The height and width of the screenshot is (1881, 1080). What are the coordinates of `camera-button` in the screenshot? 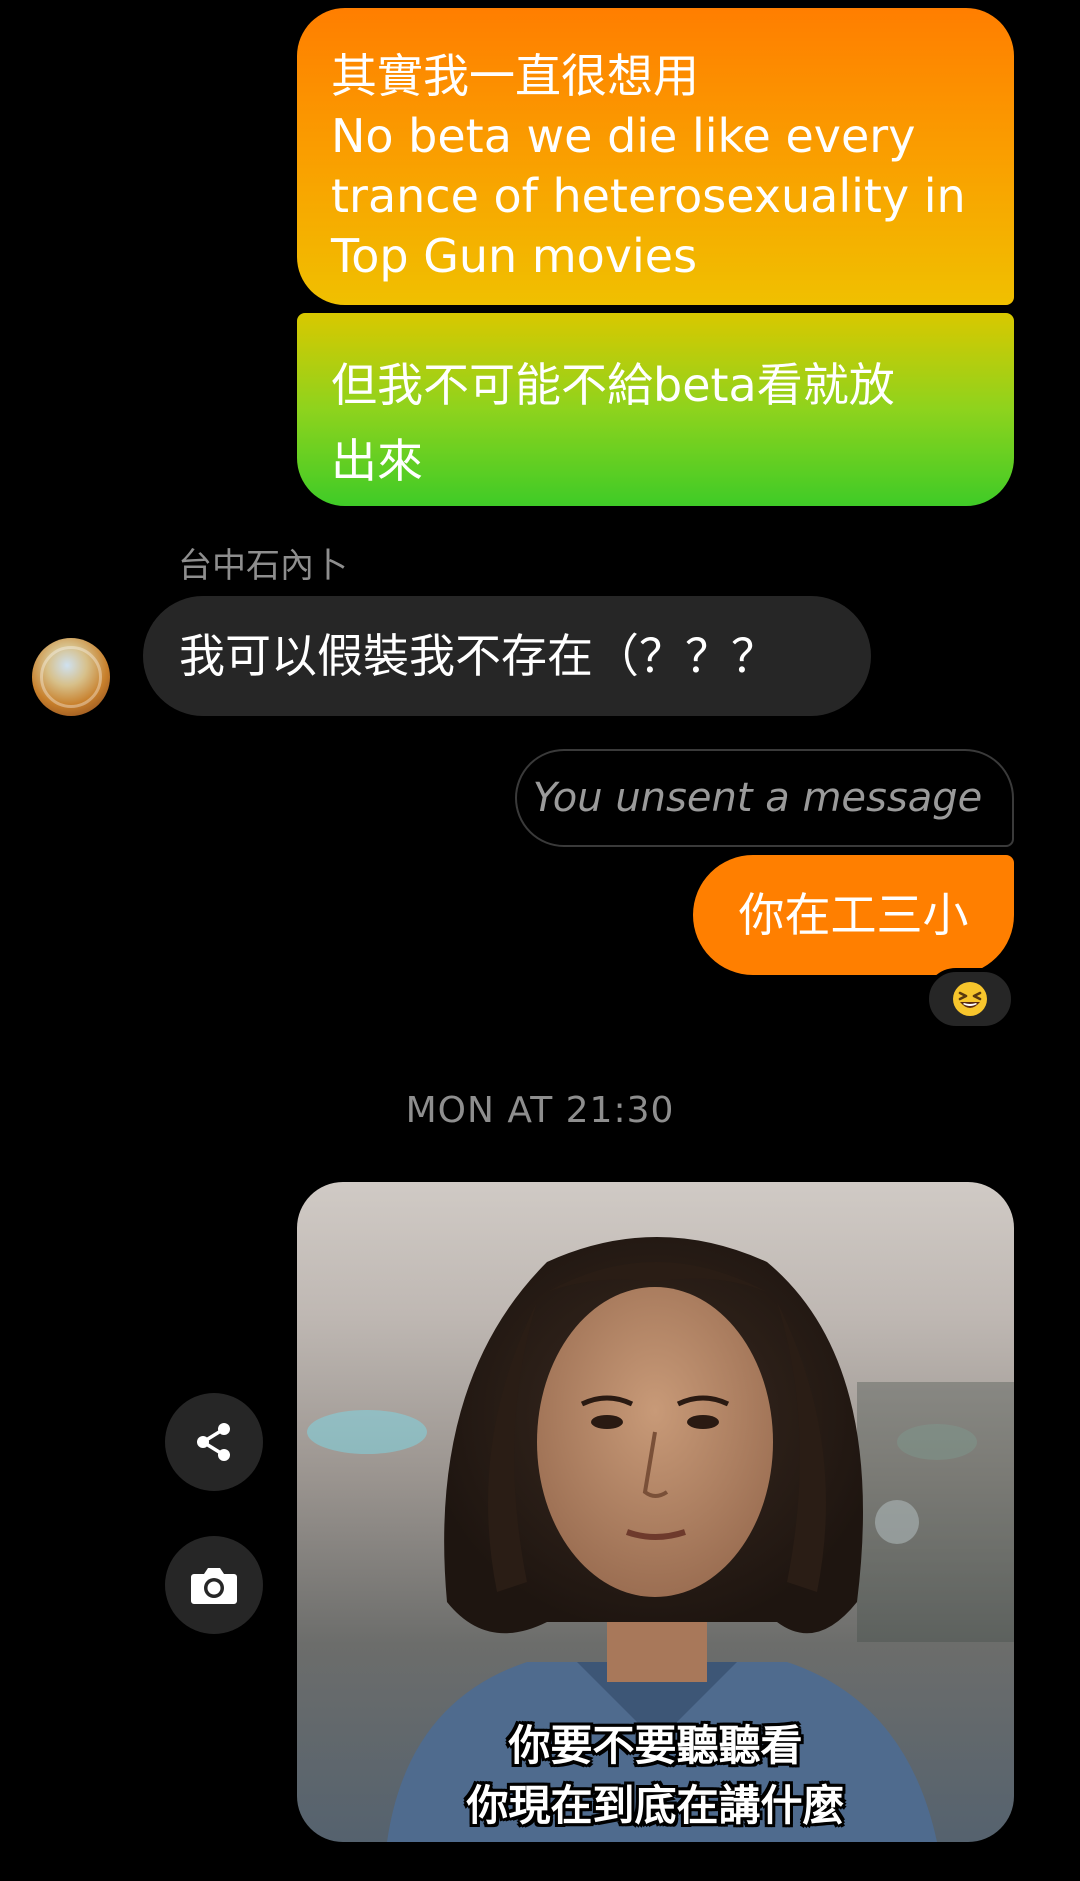 It's located at (214, 1585).